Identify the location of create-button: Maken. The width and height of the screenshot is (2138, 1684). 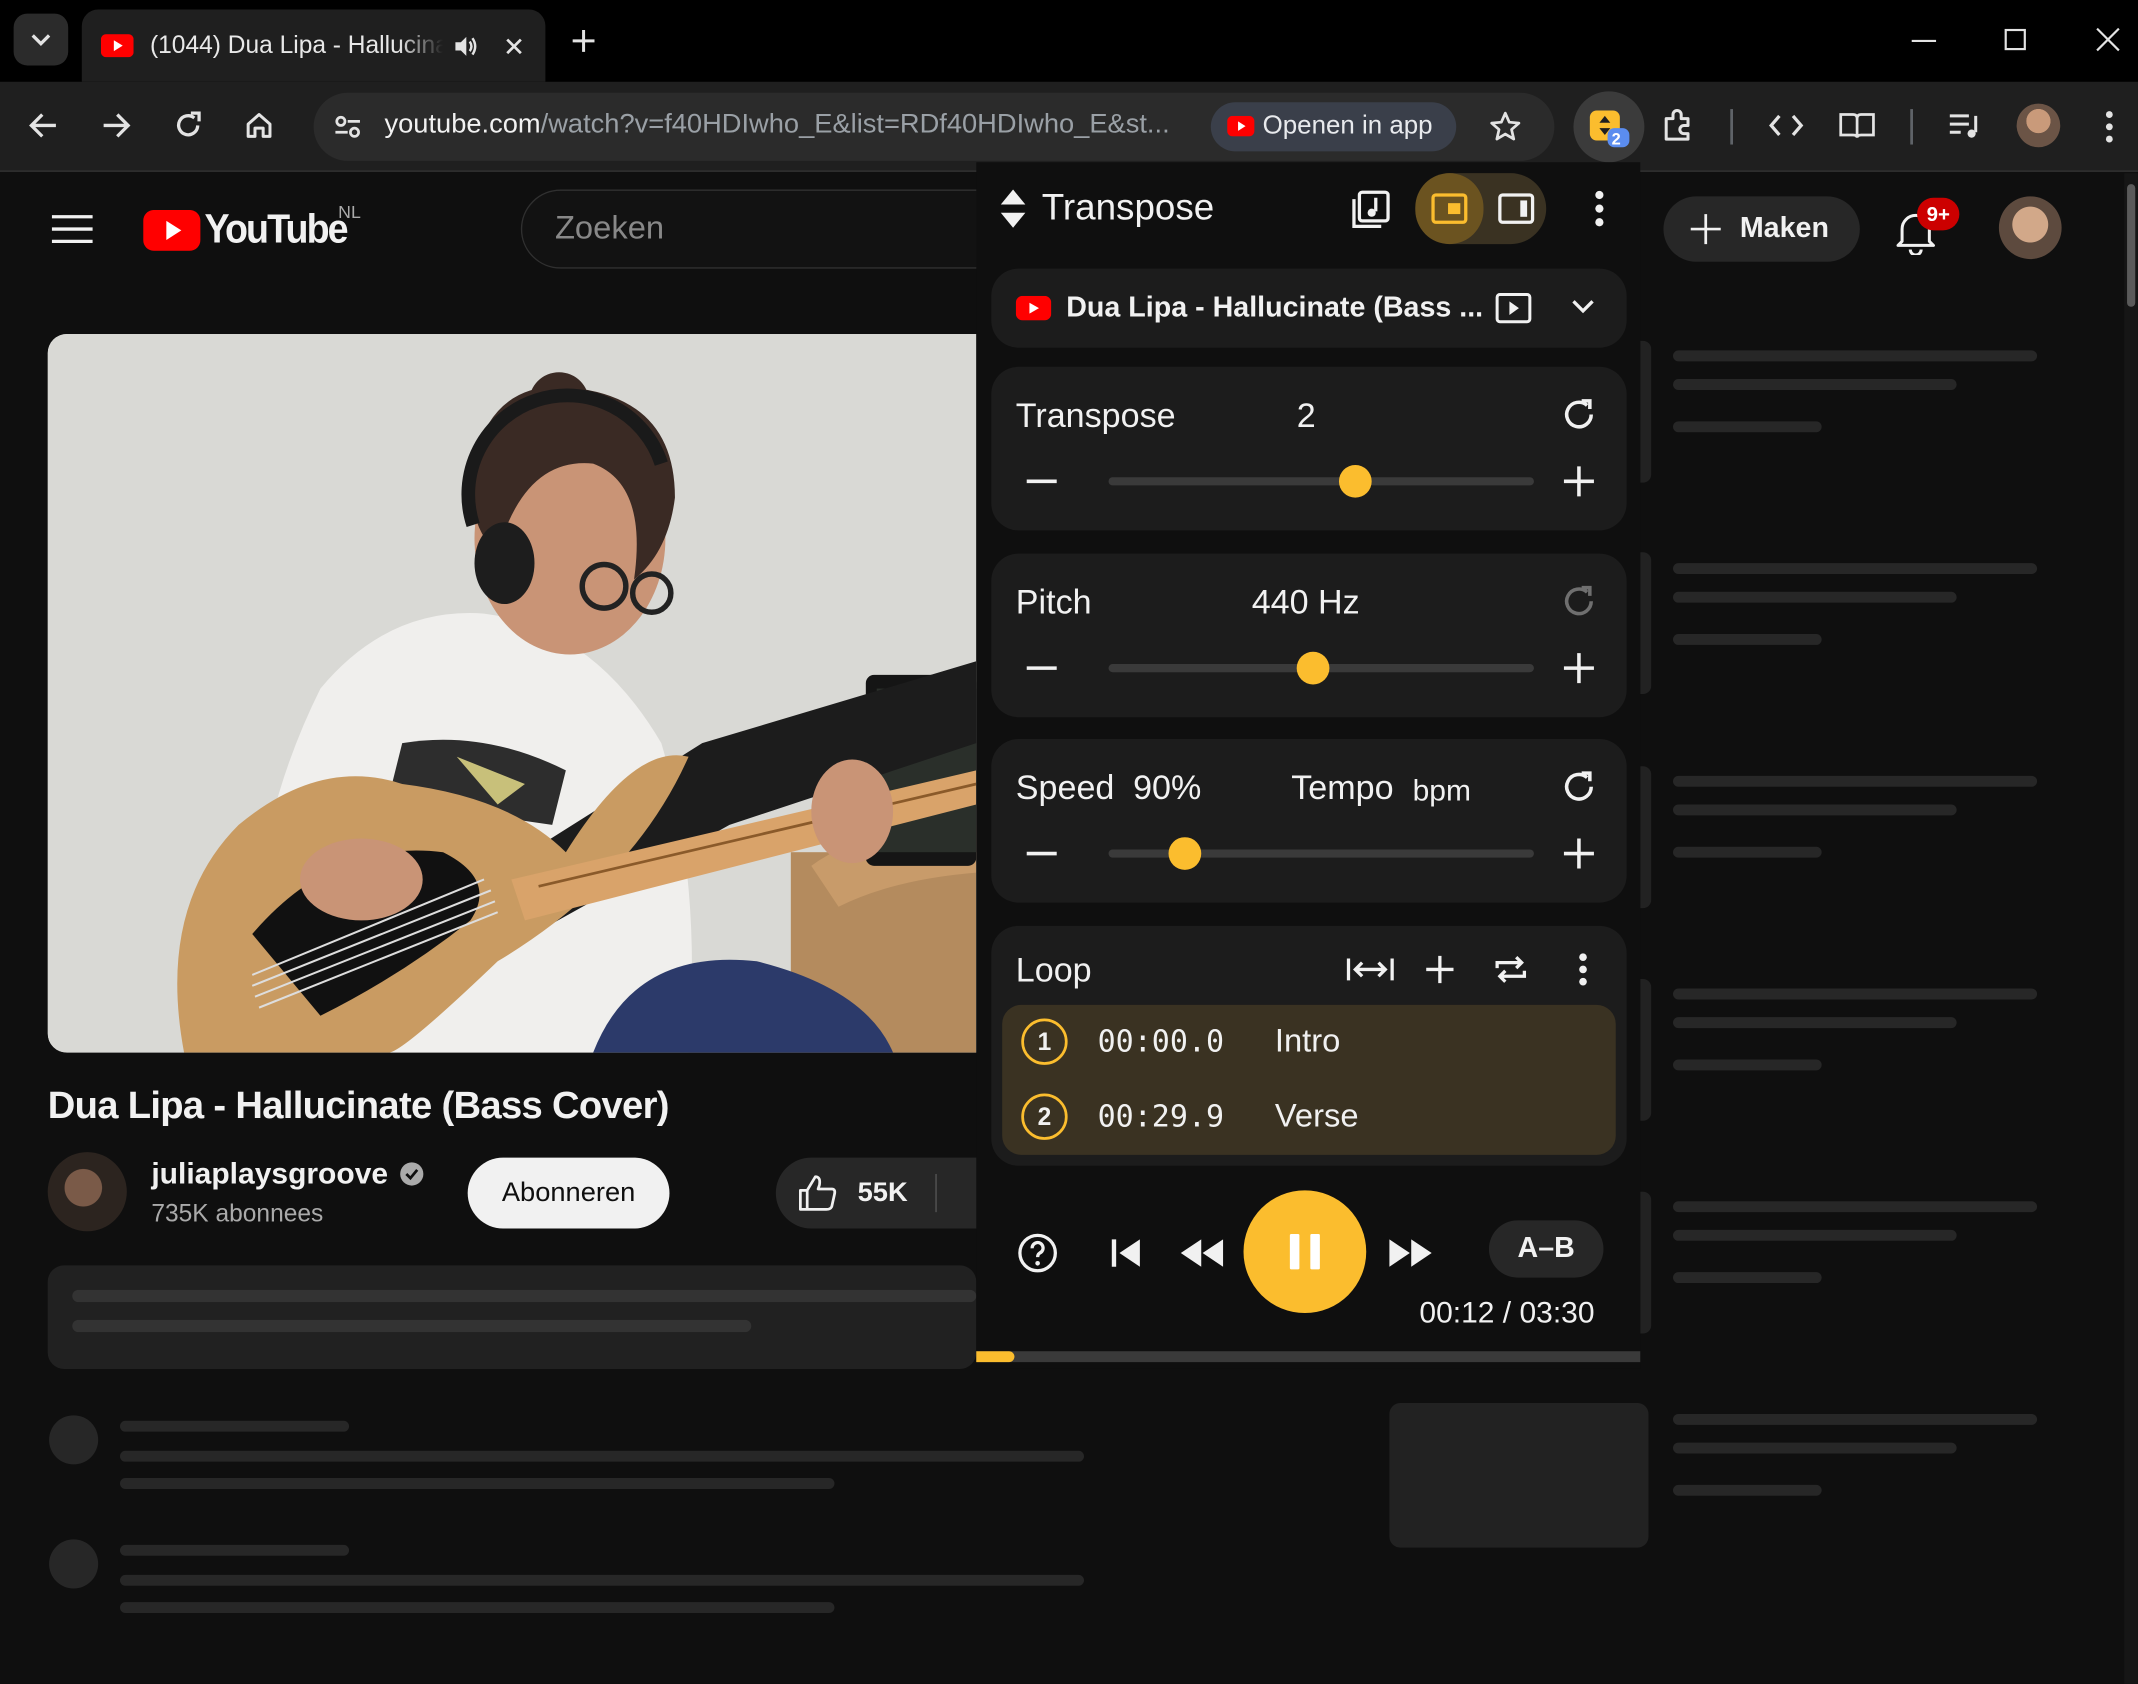
(1761, 229).